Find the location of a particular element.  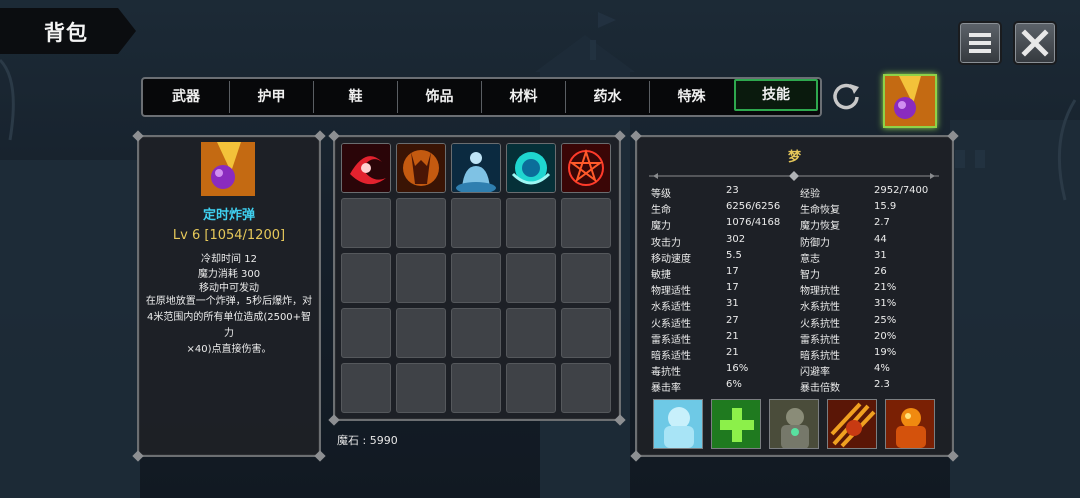

tab-armor: 护甲 is located at coordinates (272, 97).